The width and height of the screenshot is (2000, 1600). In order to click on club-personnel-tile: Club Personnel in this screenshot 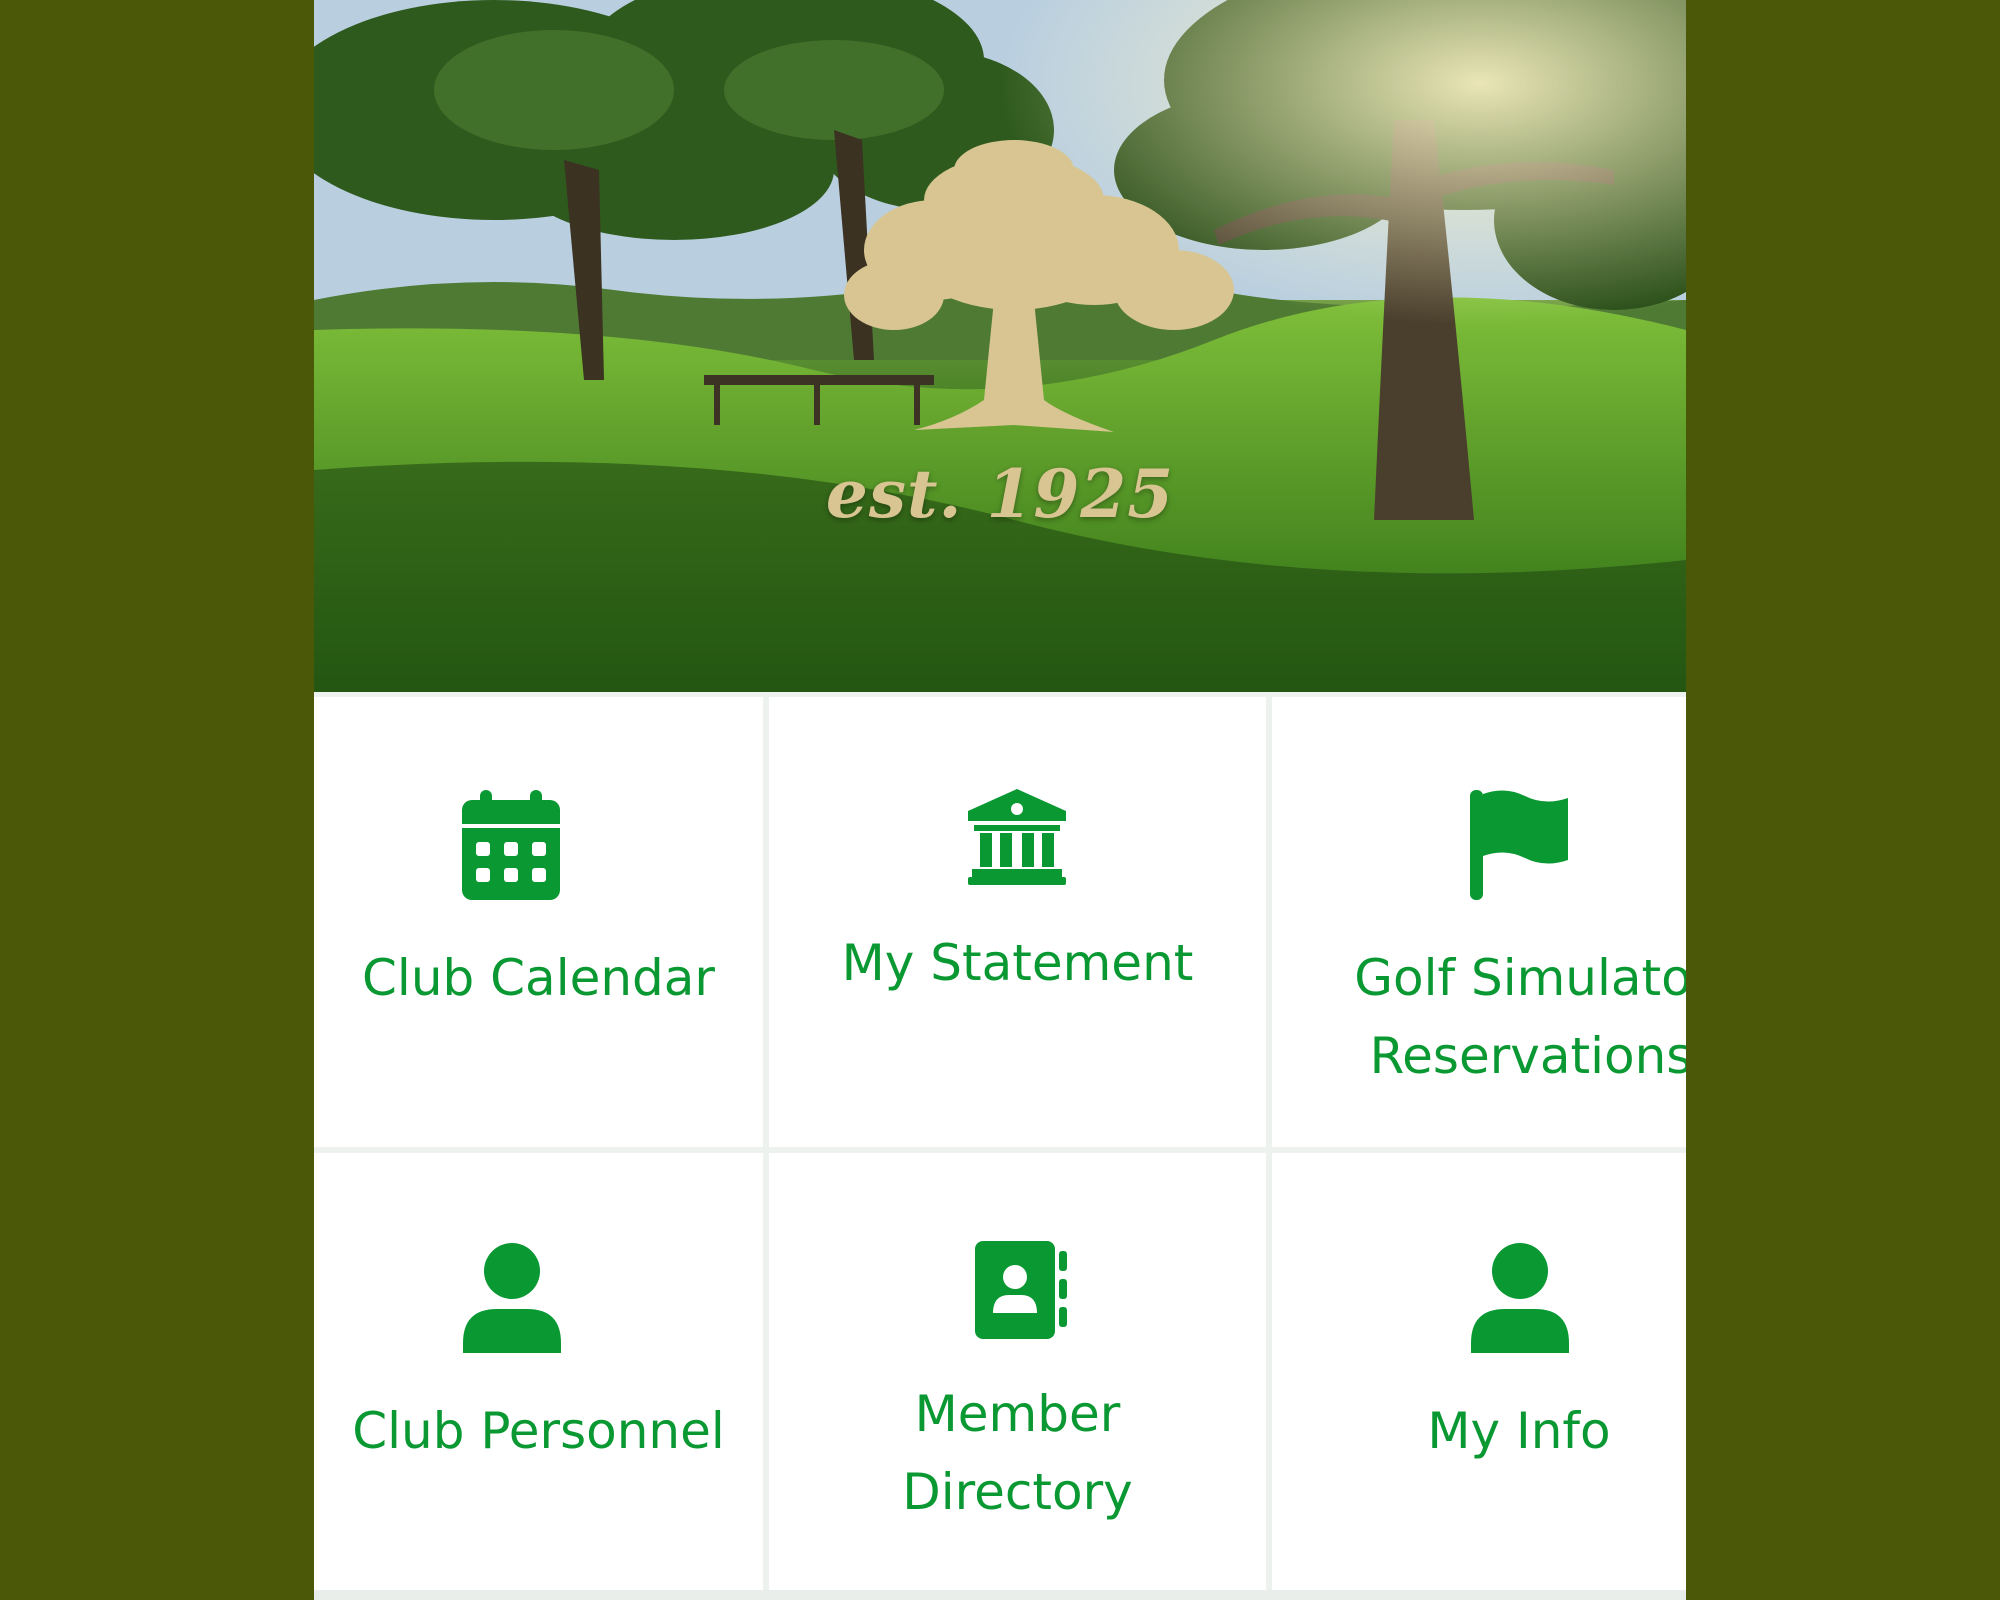, I will do `click(538, 1371)`.